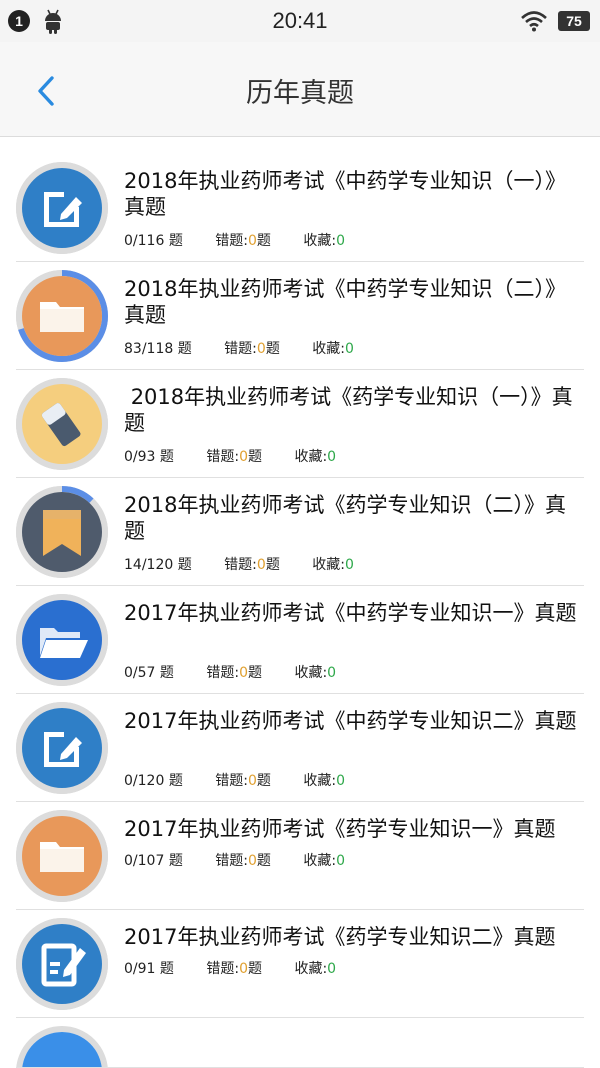  Describe the element at coordinates (534, 21) in the screenshot. I see `wifi-icon` at that location.